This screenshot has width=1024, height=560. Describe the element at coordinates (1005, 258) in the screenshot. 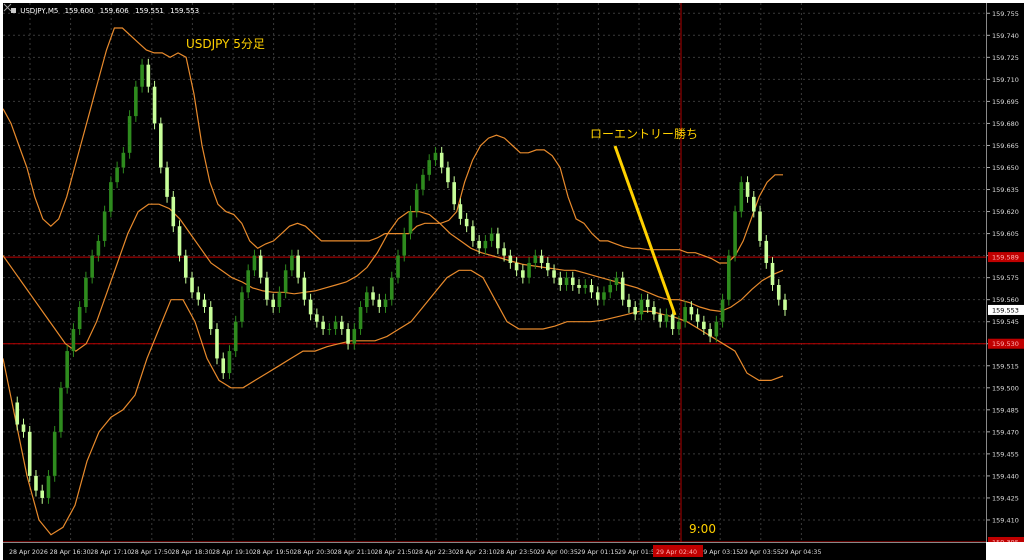

I see `red-line-upper-label: 159.589` at that location.